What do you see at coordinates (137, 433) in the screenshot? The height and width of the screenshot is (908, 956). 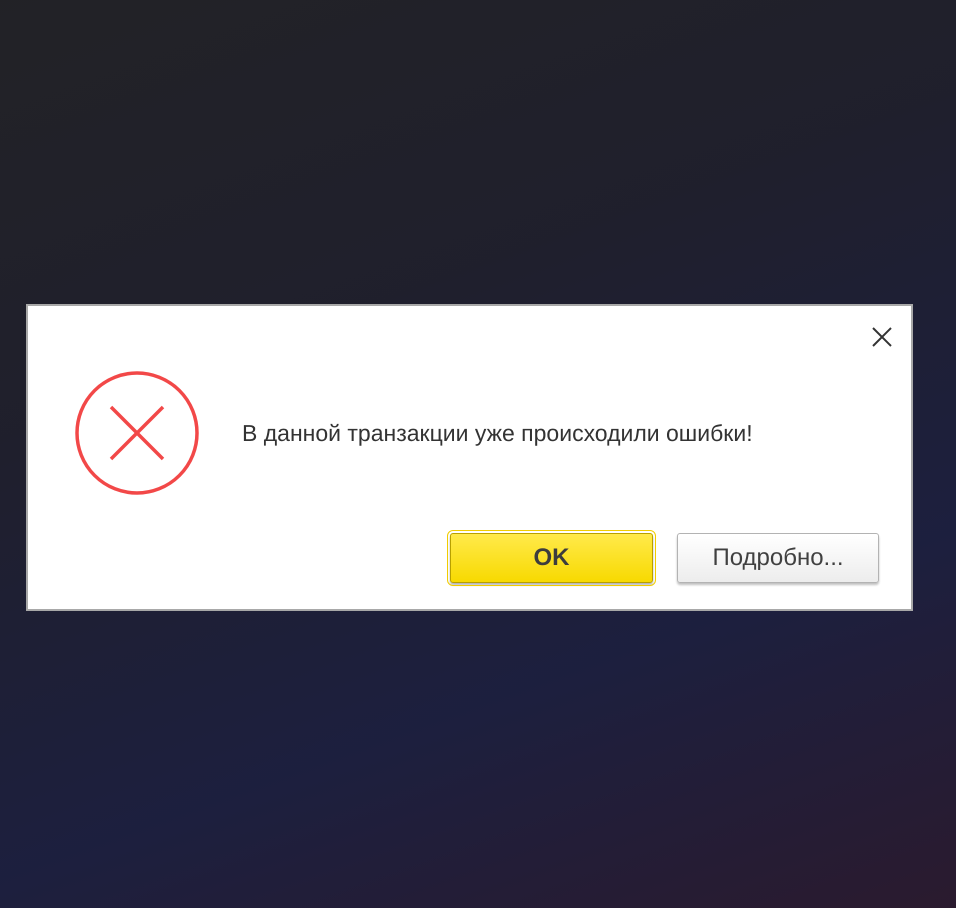 I see `error-icon` at bounding box center [137, 433].